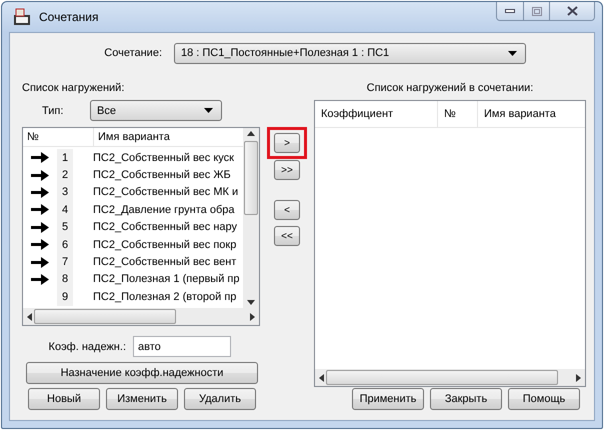 The image size is (604, 432). Describe the element at coordinates (65, 227) in the screenshot. I see `row-number: 5` at that location.